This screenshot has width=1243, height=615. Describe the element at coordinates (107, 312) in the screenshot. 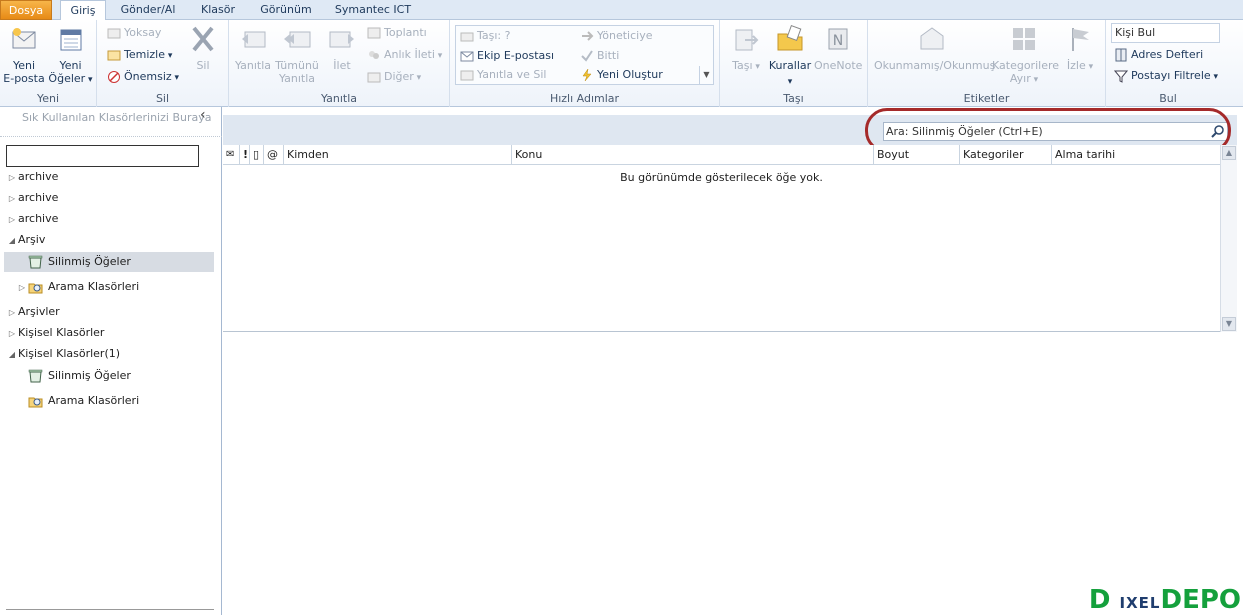

I see `folder-arsivler: ▷ Arşivler` at that location.